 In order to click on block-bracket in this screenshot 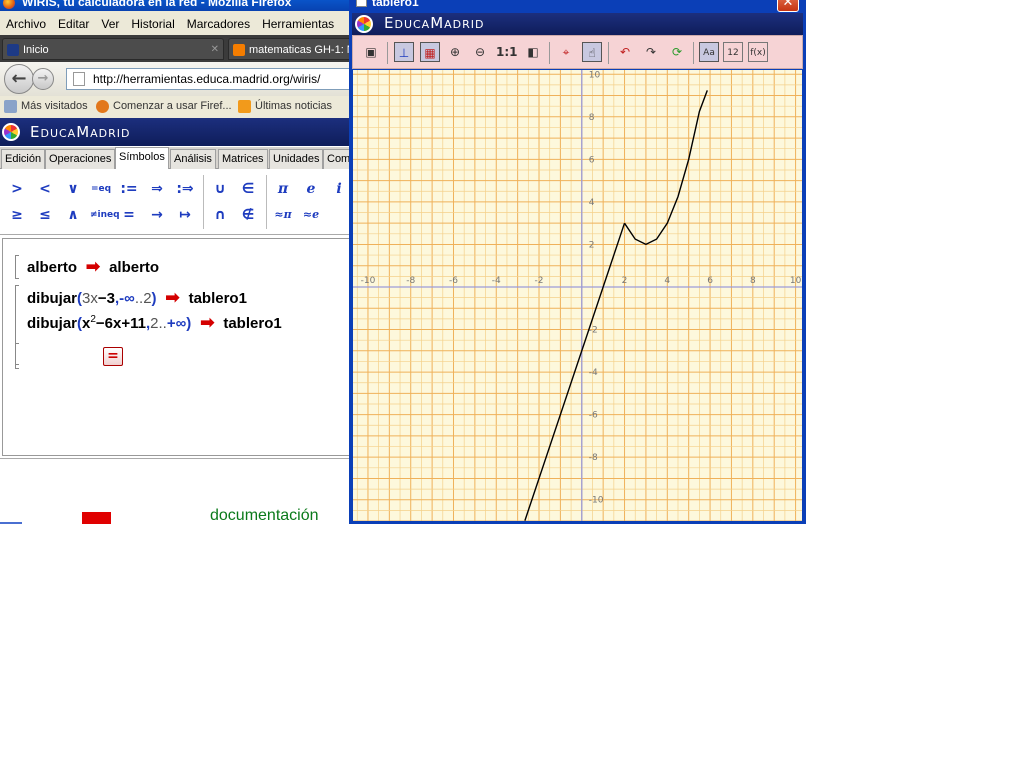, I will do `click(17, 356)`.